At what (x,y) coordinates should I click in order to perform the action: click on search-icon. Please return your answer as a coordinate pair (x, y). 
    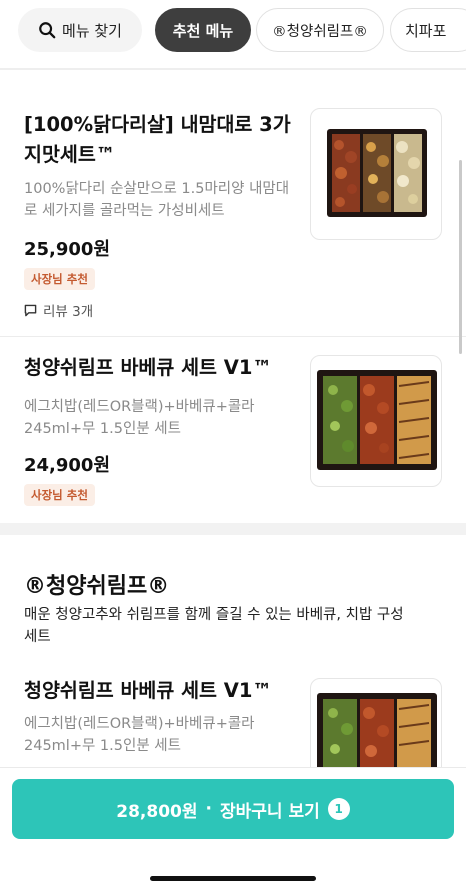
    Looking at the image, I should click on (47, 30).